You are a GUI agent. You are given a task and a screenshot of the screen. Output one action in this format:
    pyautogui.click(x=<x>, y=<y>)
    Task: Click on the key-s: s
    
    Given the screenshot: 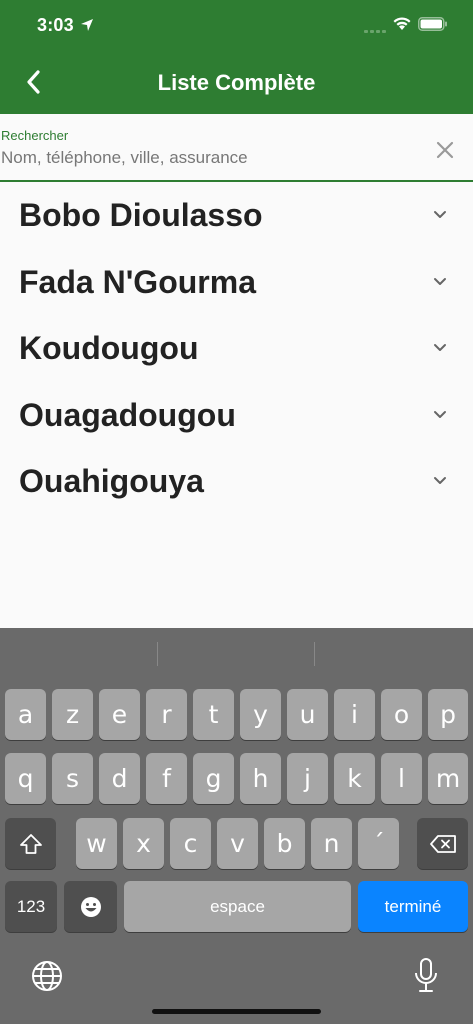 What is the action you would take?
    pyautogui.click(x=72, y=778)
    